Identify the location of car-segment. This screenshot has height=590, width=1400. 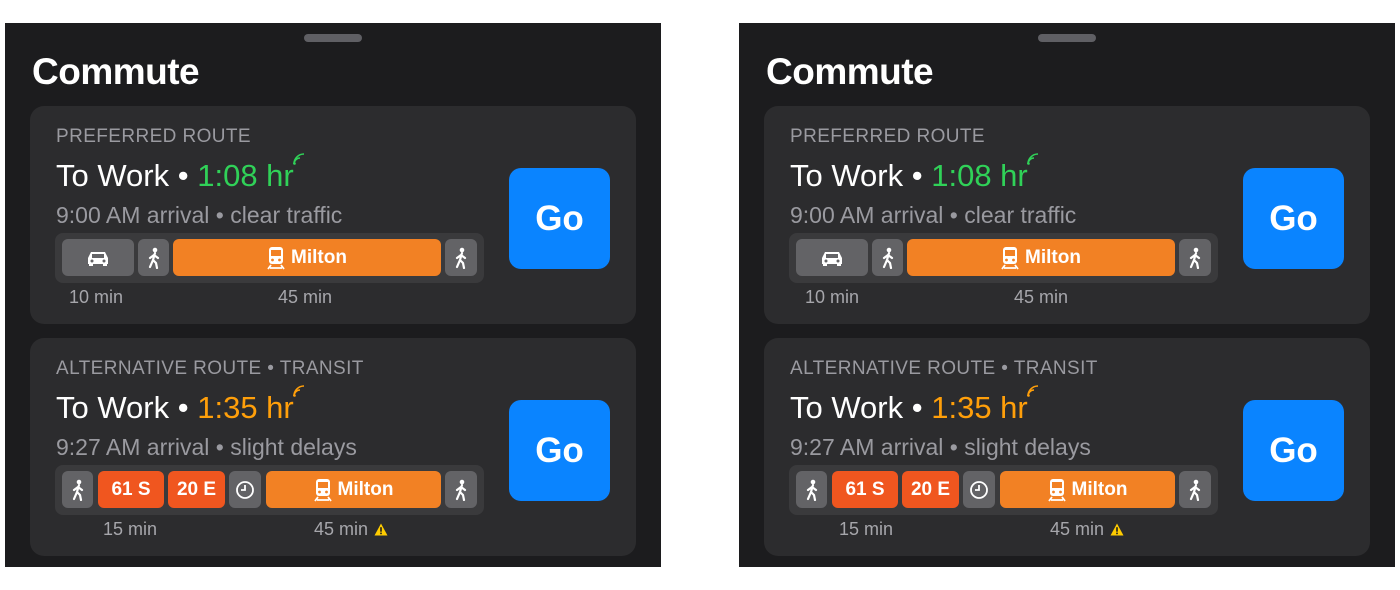
(98, 257).